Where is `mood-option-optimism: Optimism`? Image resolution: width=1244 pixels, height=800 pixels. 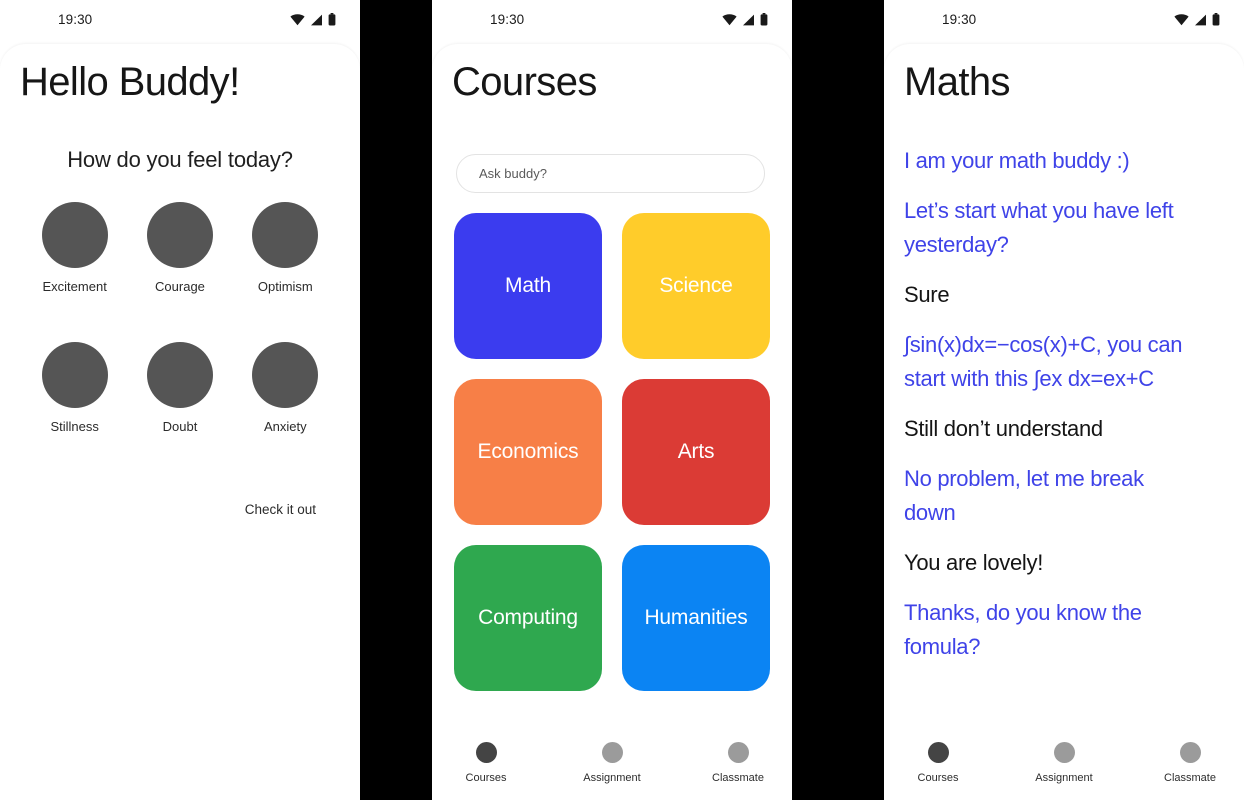
mood-option-optimism: Optimism is located at coordinates (285, 248).